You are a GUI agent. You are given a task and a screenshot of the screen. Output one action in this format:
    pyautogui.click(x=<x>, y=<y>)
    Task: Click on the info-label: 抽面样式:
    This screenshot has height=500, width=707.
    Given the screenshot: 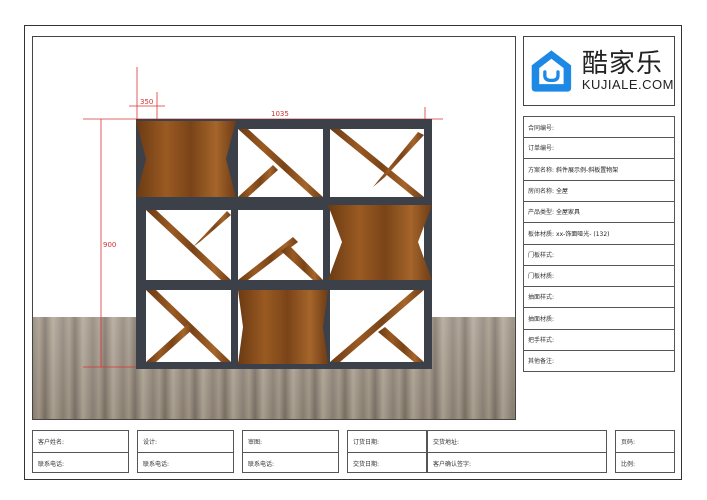 What is the action you would take?
    pyautogui.click(x=541, y=298)
    